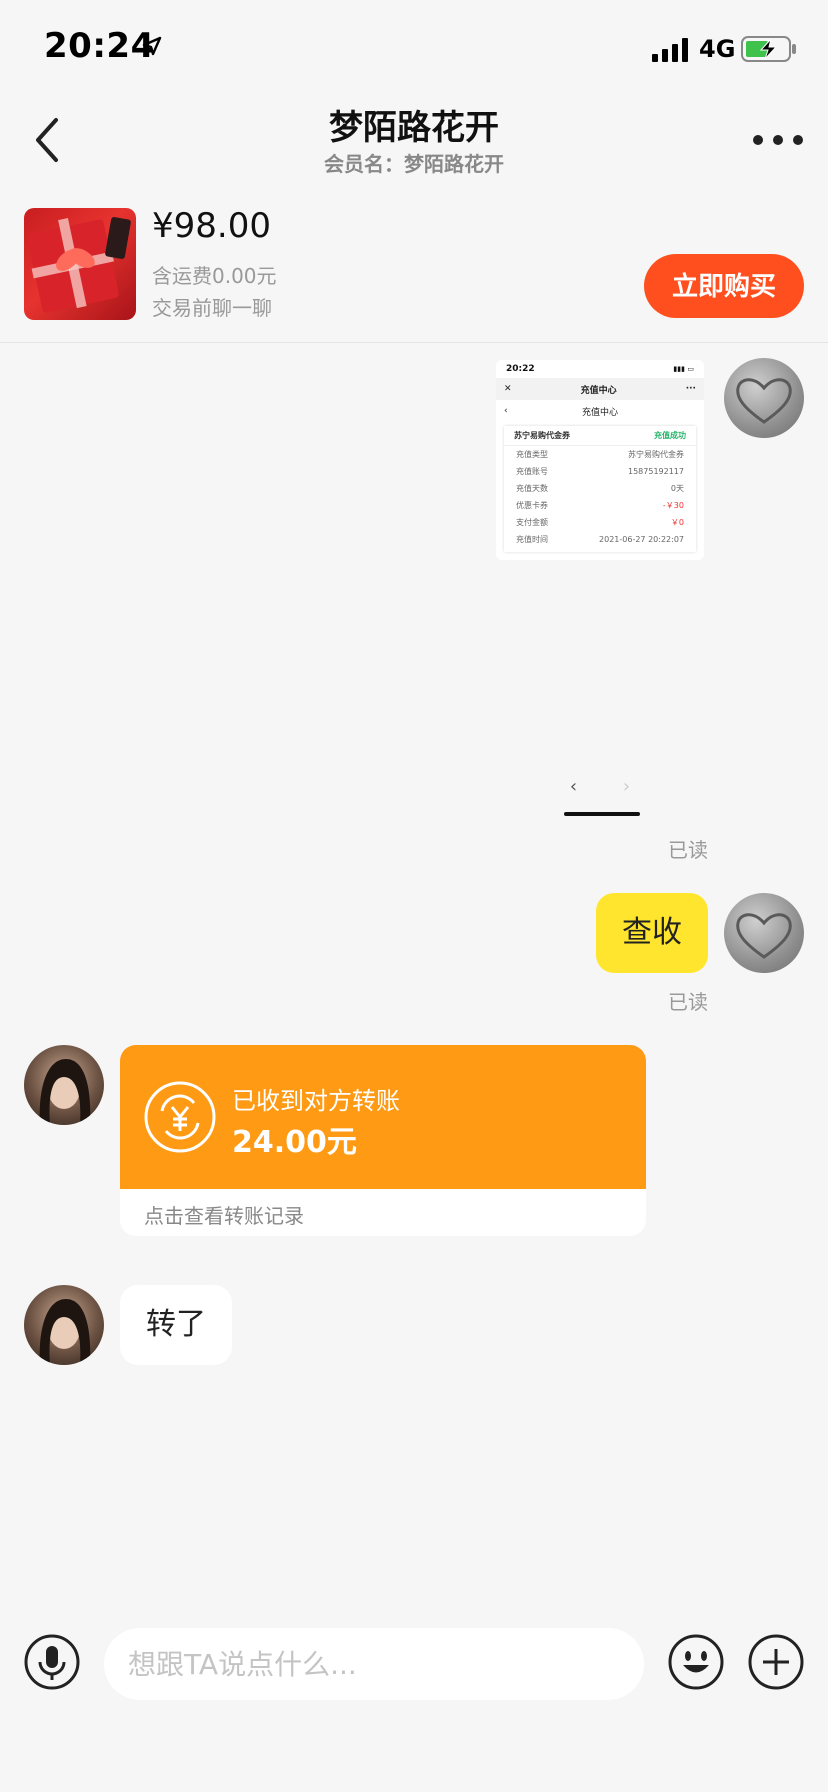  I want to click on shot-row-value: -￥30, so click(673, 505).